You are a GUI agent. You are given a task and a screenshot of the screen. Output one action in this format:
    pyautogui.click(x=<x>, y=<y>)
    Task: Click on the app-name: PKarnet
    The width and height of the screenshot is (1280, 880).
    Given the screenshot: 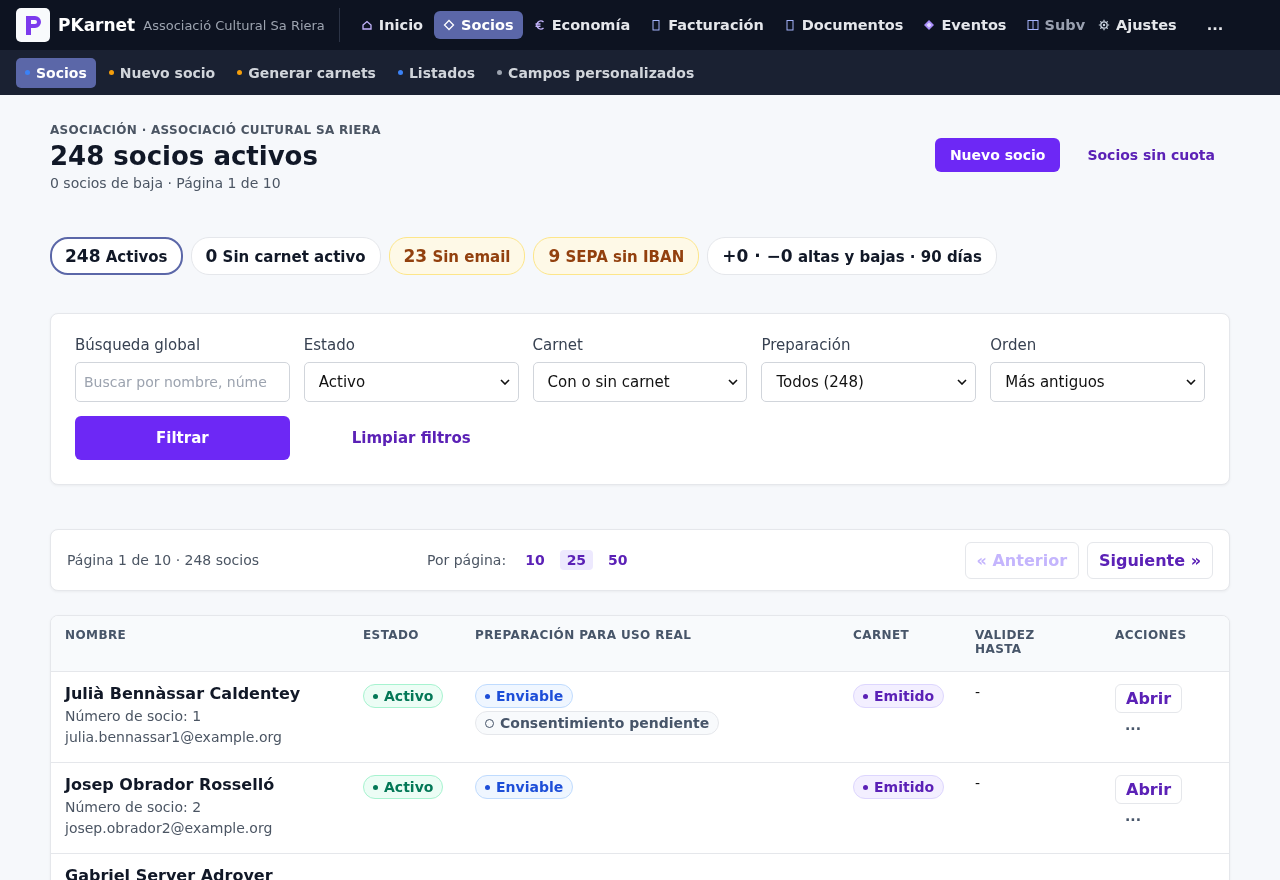 What is the action you would take?
    pyautogui.click(x=97, y=25)
    